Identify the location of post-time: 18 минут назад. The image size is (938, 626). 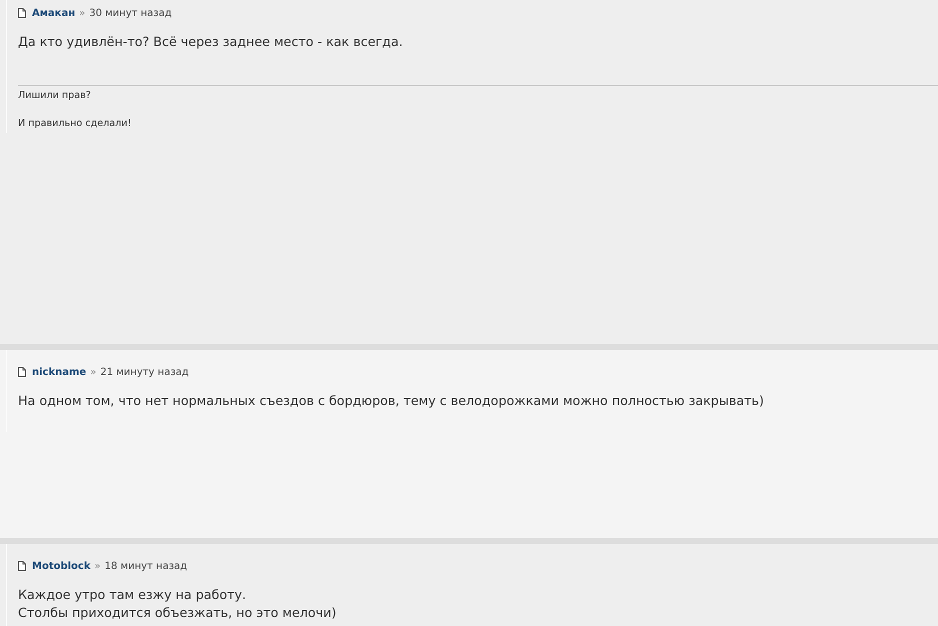
(146, 566).